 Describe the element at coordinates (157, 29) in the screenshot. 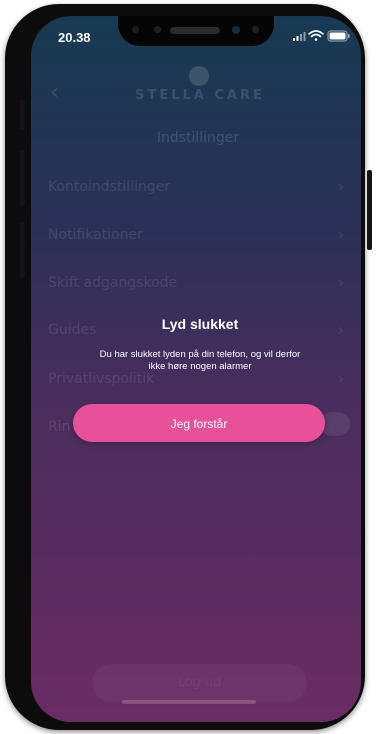

I see `sensor-dot` at that location.